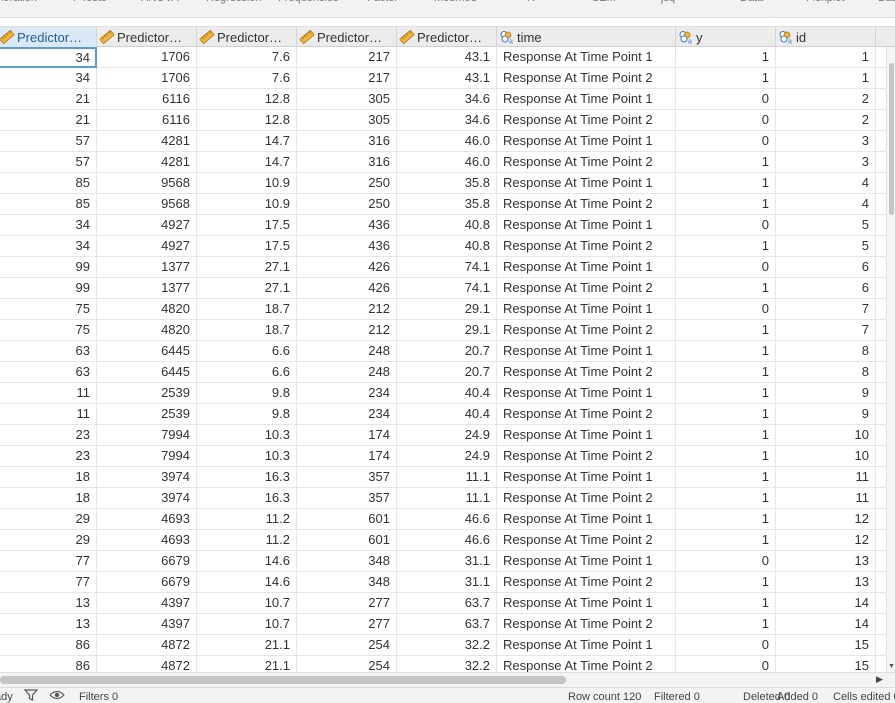 The width and height of the screenshot is (895, 703). Describe the element at coordinates (826, 393) in the screenshot. I see `table-cell: 9` at that location.